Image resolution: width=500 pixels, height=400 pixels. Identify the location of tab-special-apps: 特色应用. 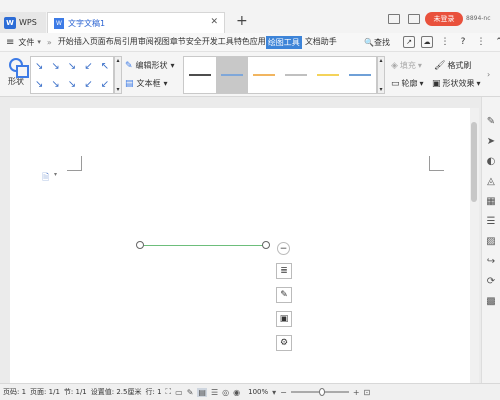
(250, 42).